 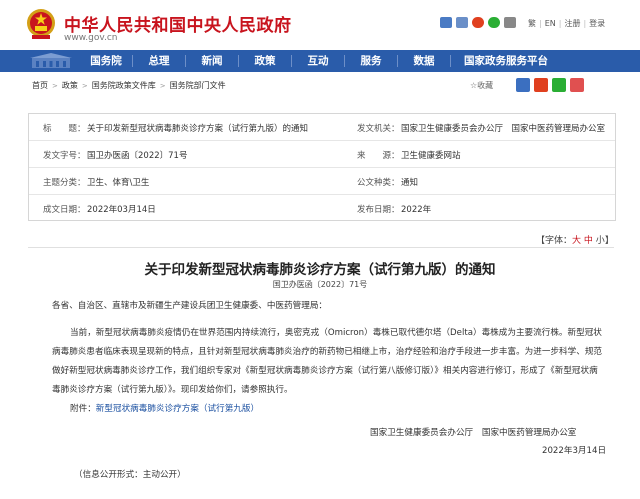 I want to click on document-attachment: 附件：新型冠状病毒肺炎诊疗方案（试行第九版）, so click(x=164, y=409).